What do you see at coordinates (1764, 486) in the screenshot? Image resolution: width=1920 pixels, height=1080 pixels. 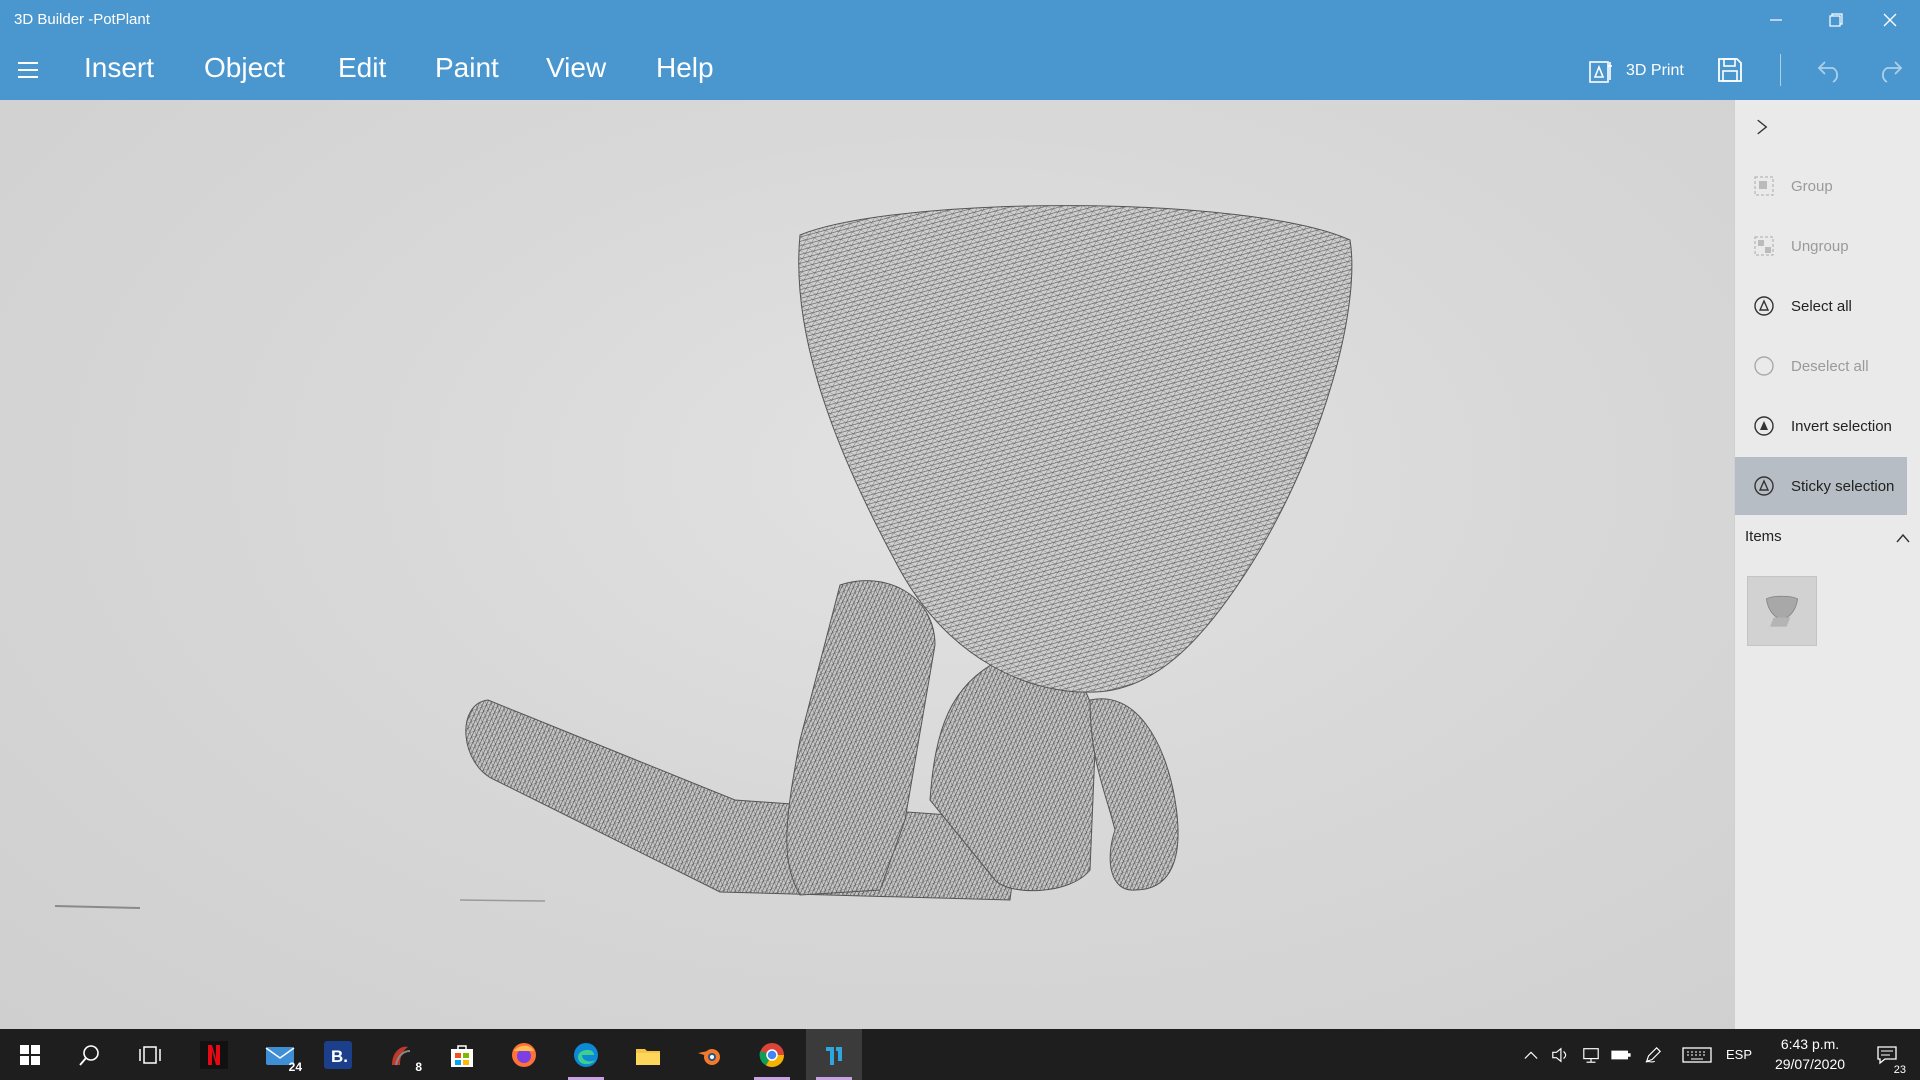 I see `sticky-selection-icon` at bounding box center [1764, 486].